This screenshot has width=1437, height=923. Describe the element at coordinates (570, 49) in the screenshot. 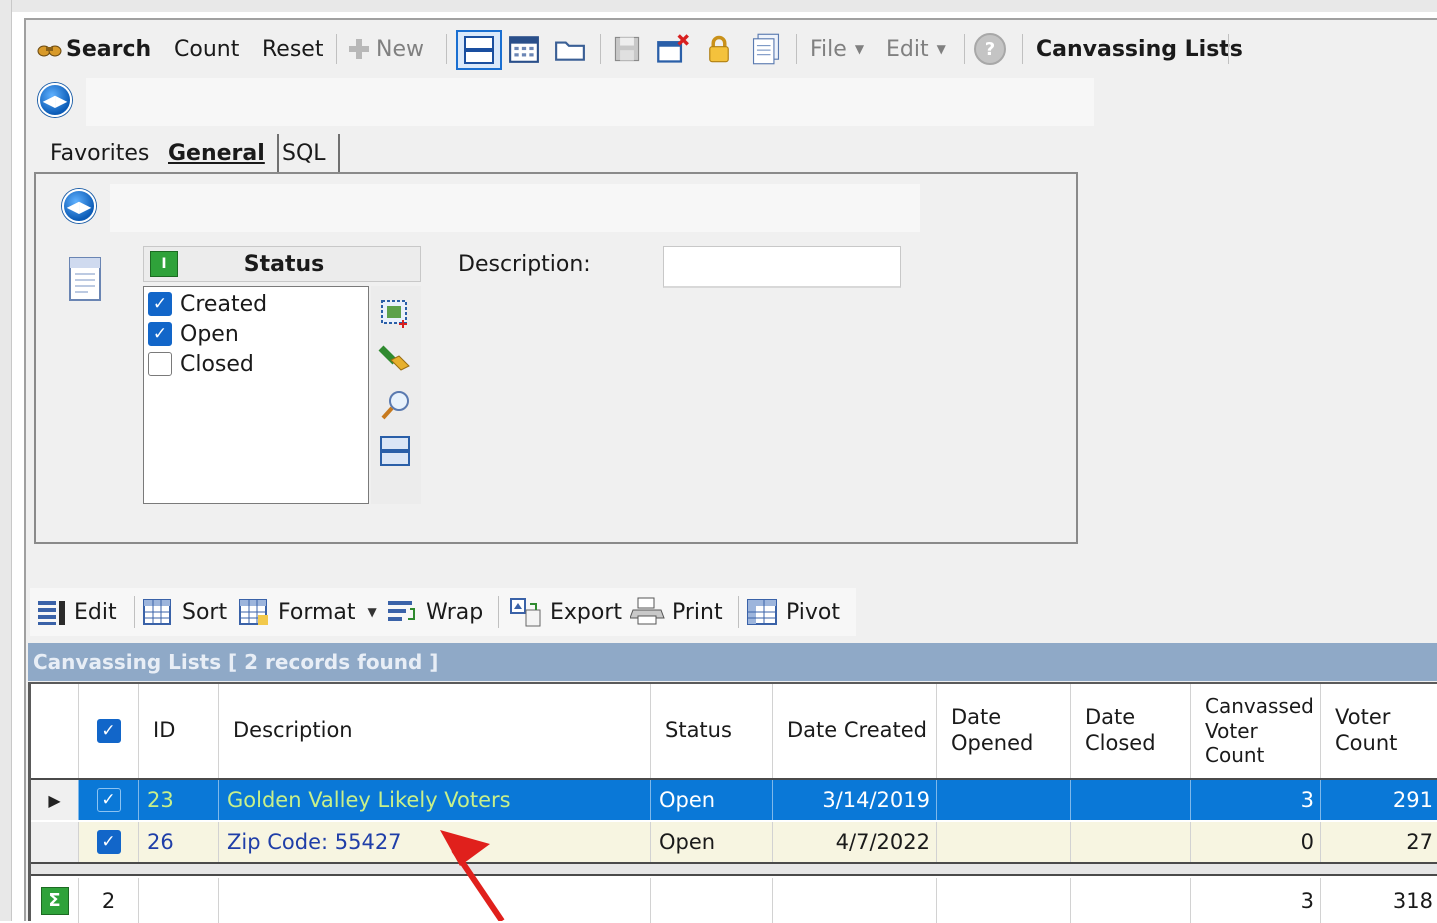

I see `folder-button` at that location.